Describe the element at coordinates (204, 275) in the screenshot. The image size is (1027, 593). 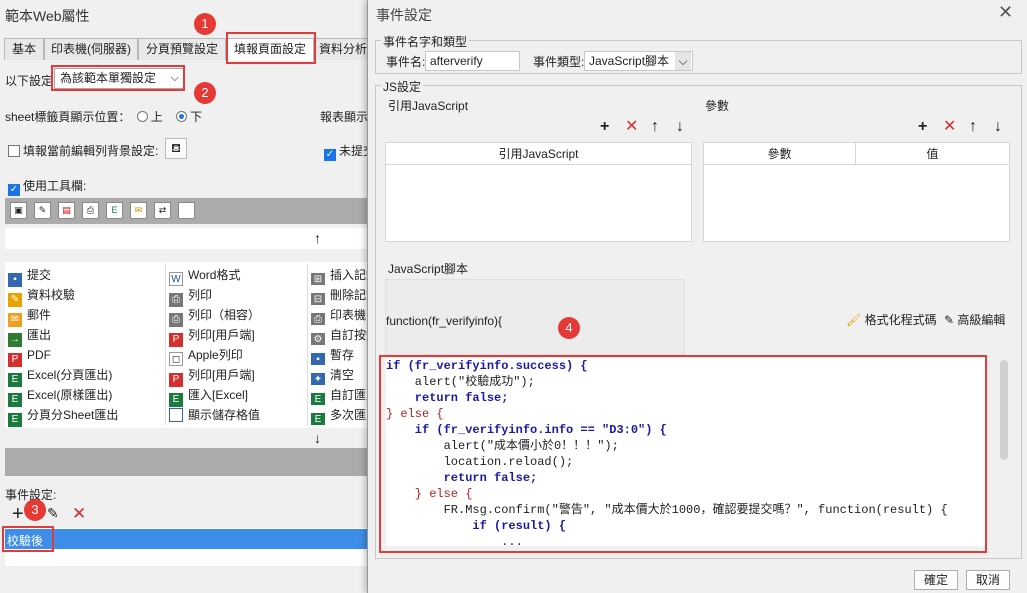
I see `btn-word: W Word格式` at that location.